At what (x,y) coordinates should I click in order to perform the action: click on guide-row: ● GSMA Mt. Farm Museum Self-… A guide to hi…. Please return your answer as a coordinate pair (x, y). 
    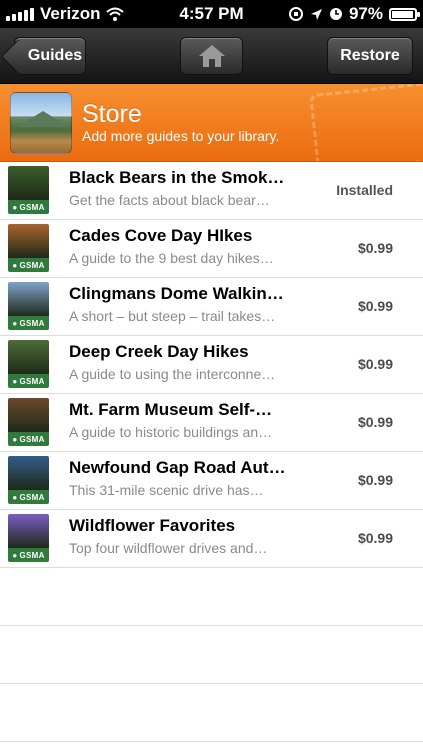
    Looking at the image, I should click on (211, 423).